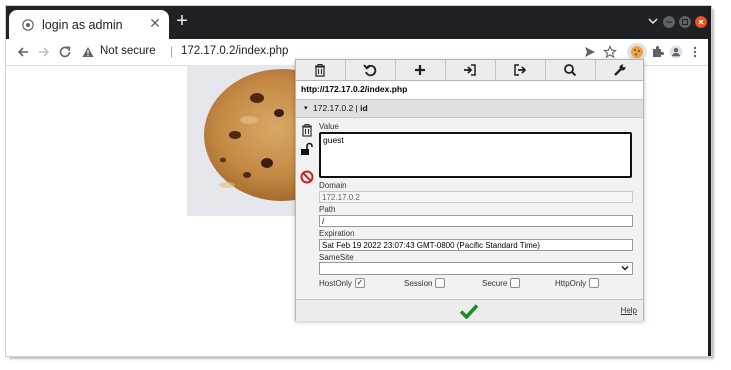 The height and width of the screenshot is (370, 731). I want to click on back-icon, so click(23, 52).